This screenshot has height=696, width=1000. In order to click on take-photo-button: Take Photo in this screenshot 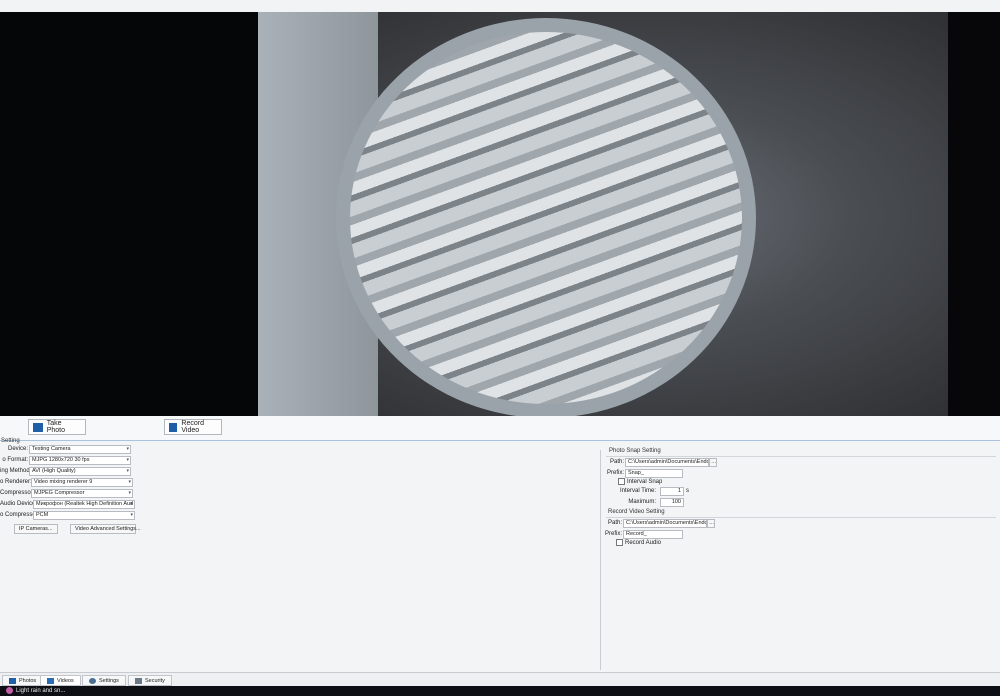, I will do `click(57, 427)`.